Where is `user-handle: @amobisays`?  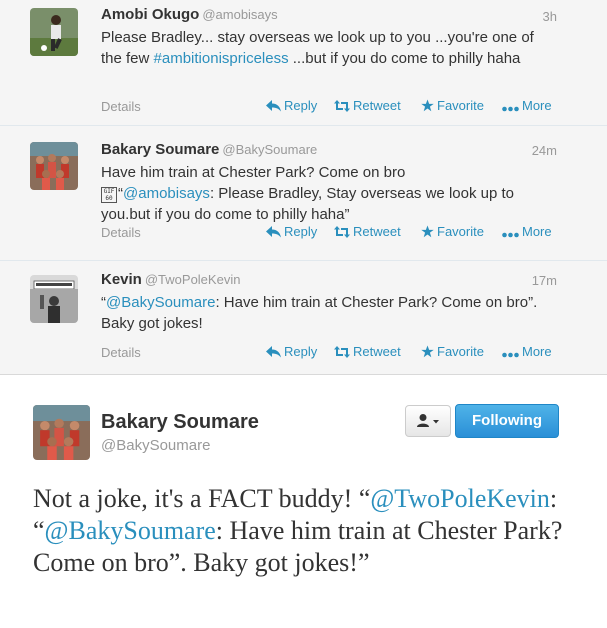 user-handle: @amobisays is located at coordinates (239, 14).